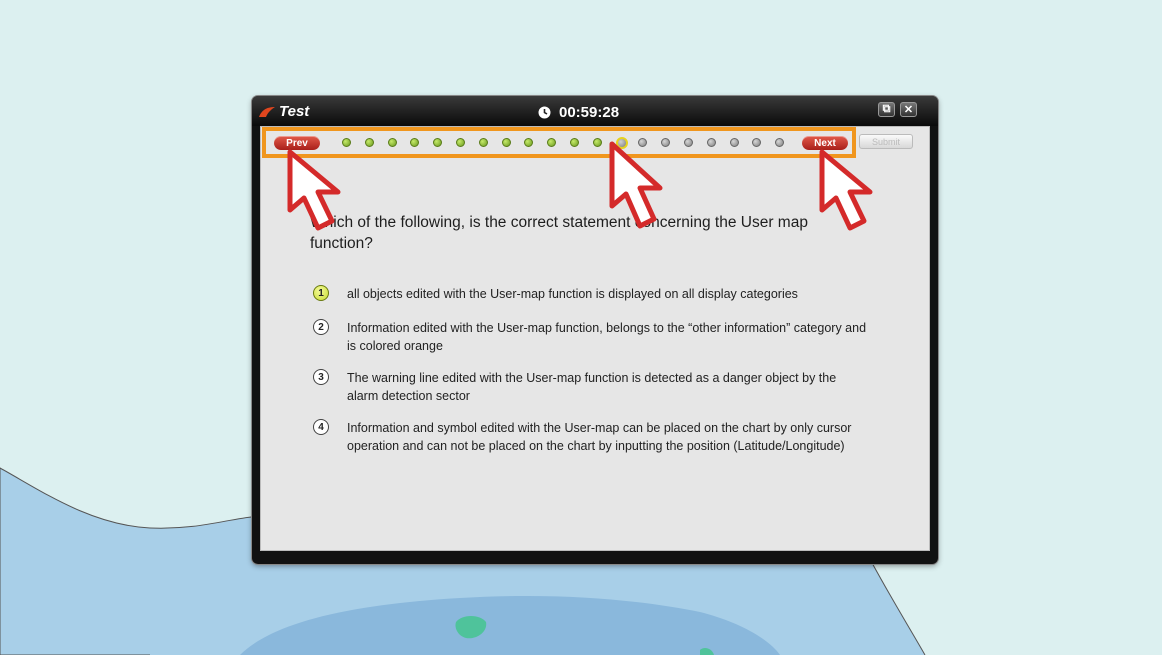 Image resolution: width=1162 pixels, height=655 pixels. I want to click on title-bar: Test 00:59:28 ⧉ ✕, so click(595, 111).